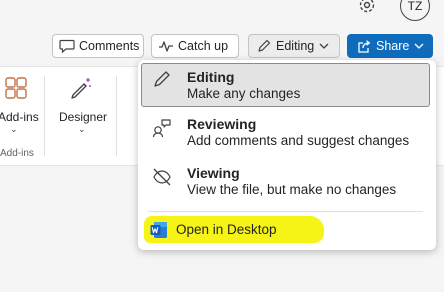  I want to click on comments-label: Comments, so click(109, 46).